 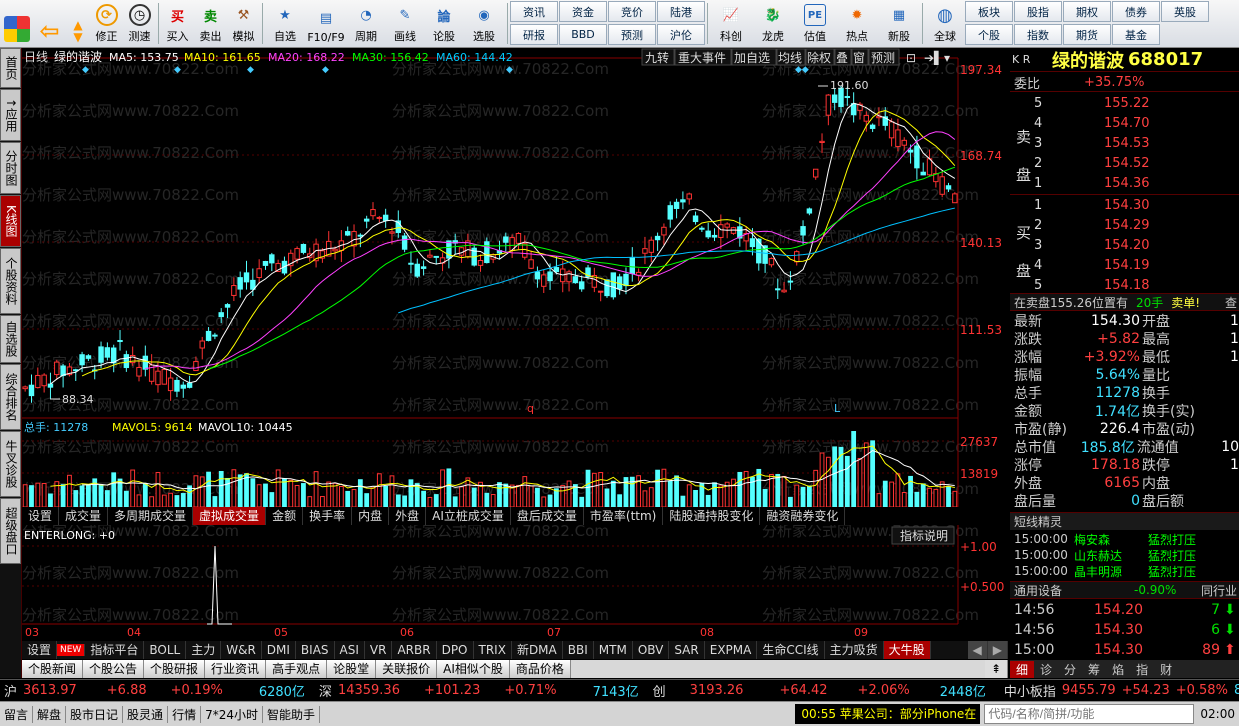 I want to click on side-tab-apps: ↑应用, so click(x=10, y=115).